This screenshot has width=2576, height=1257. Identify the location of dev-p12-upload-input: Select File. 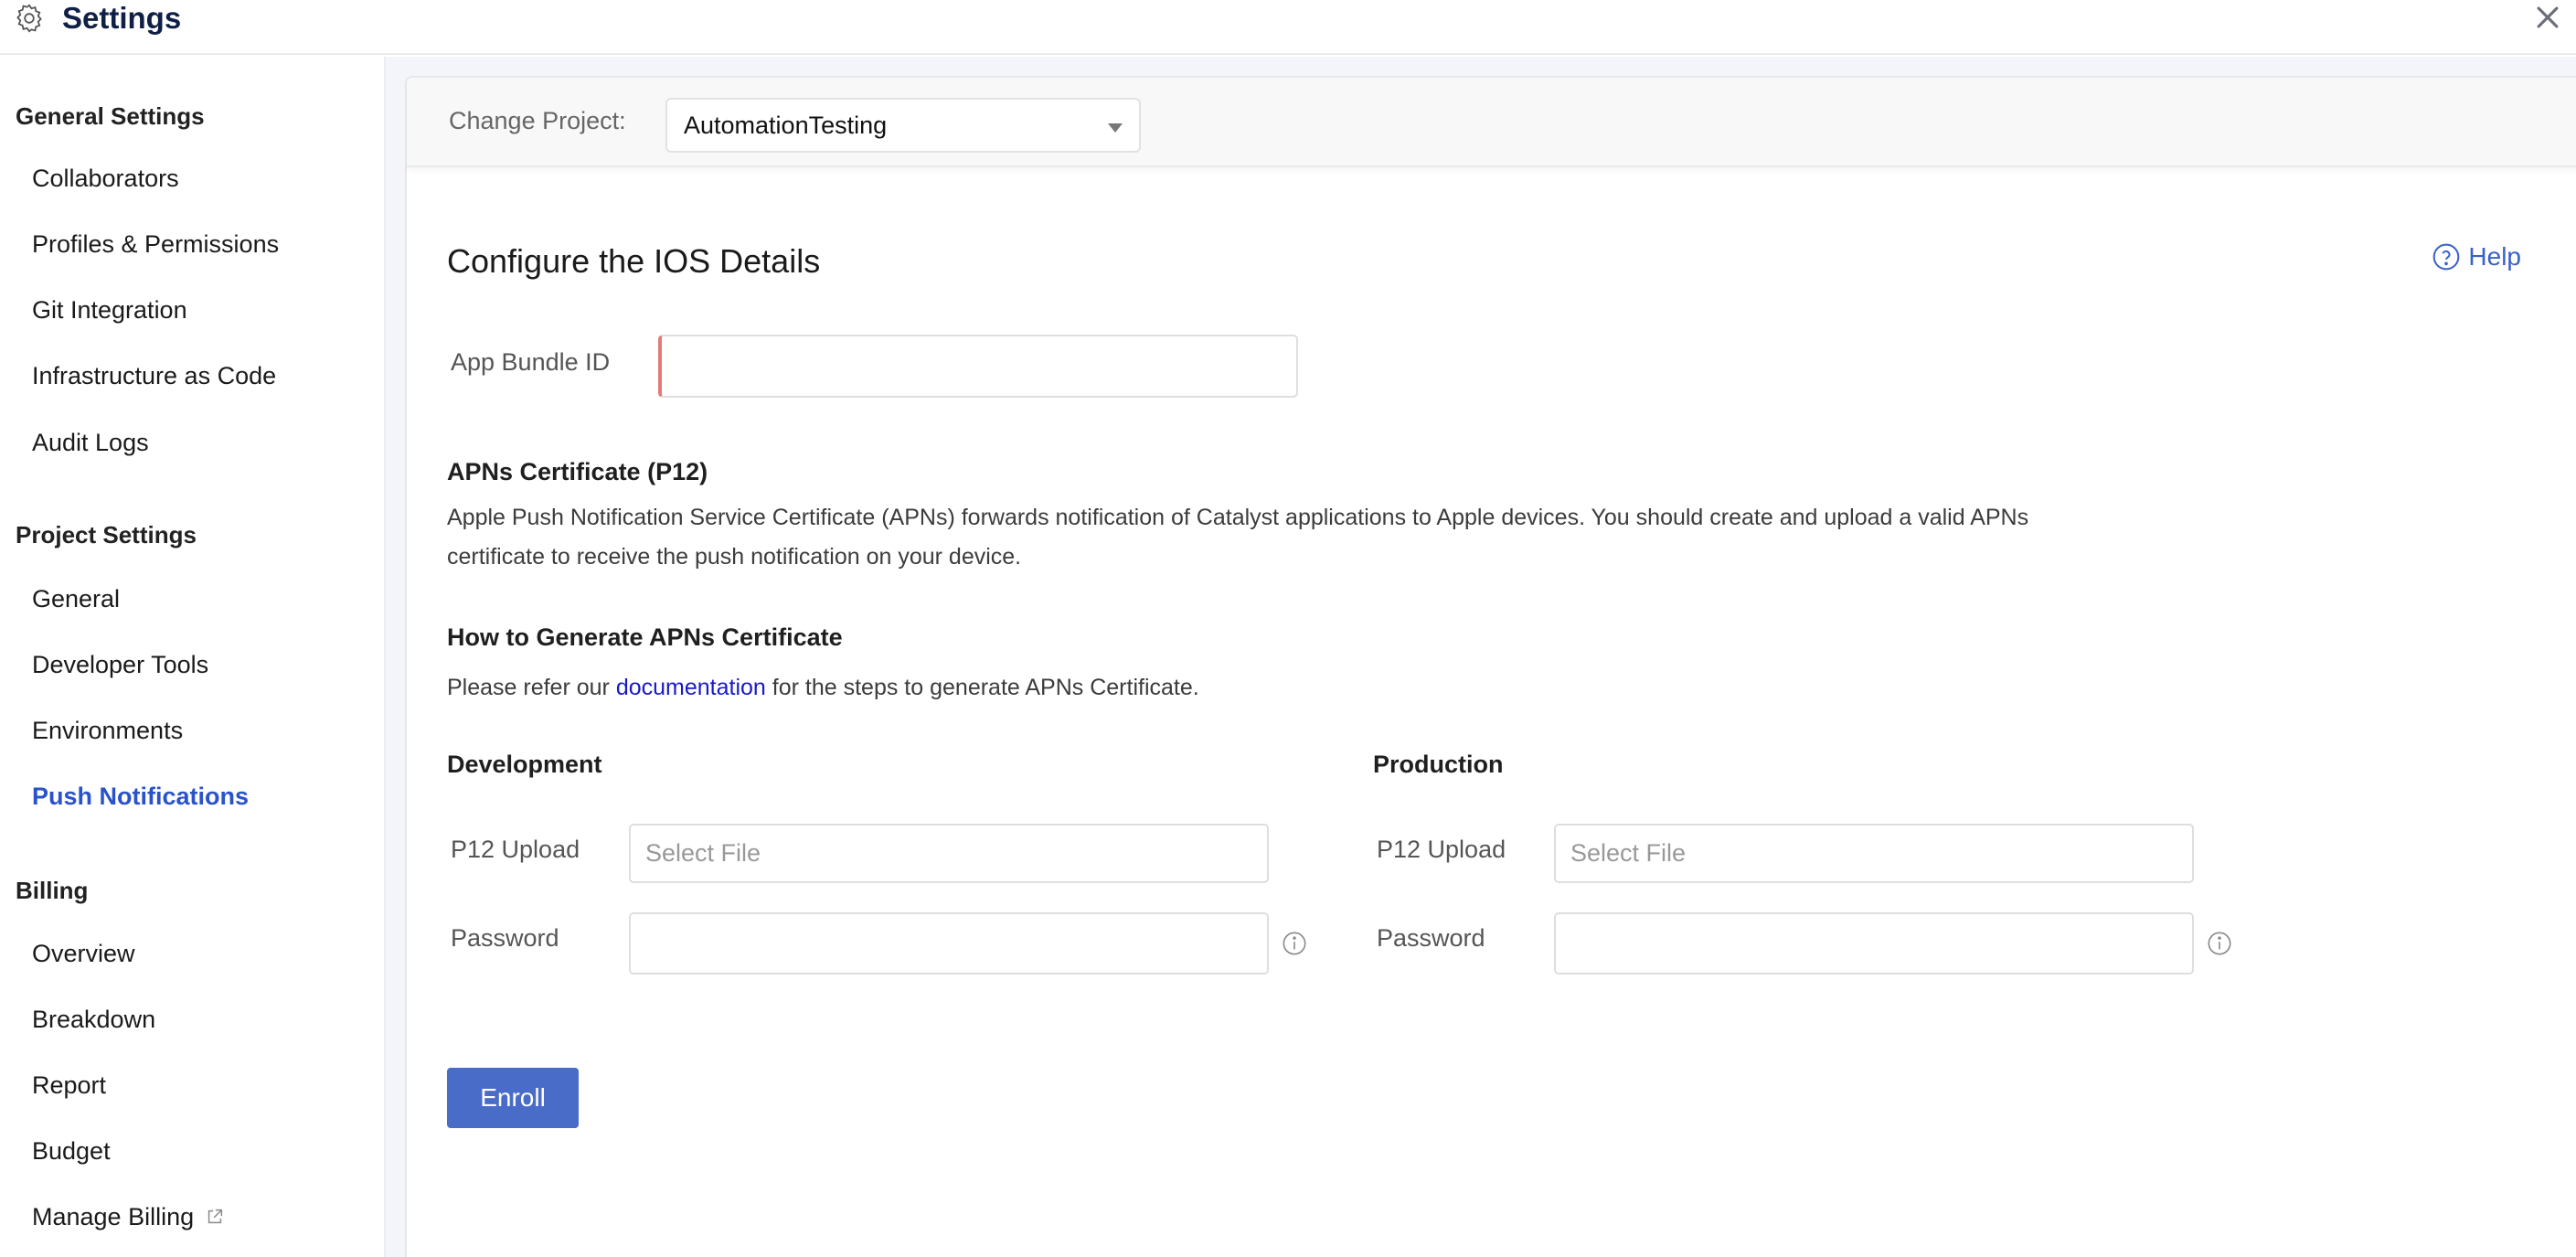
(949, 853).